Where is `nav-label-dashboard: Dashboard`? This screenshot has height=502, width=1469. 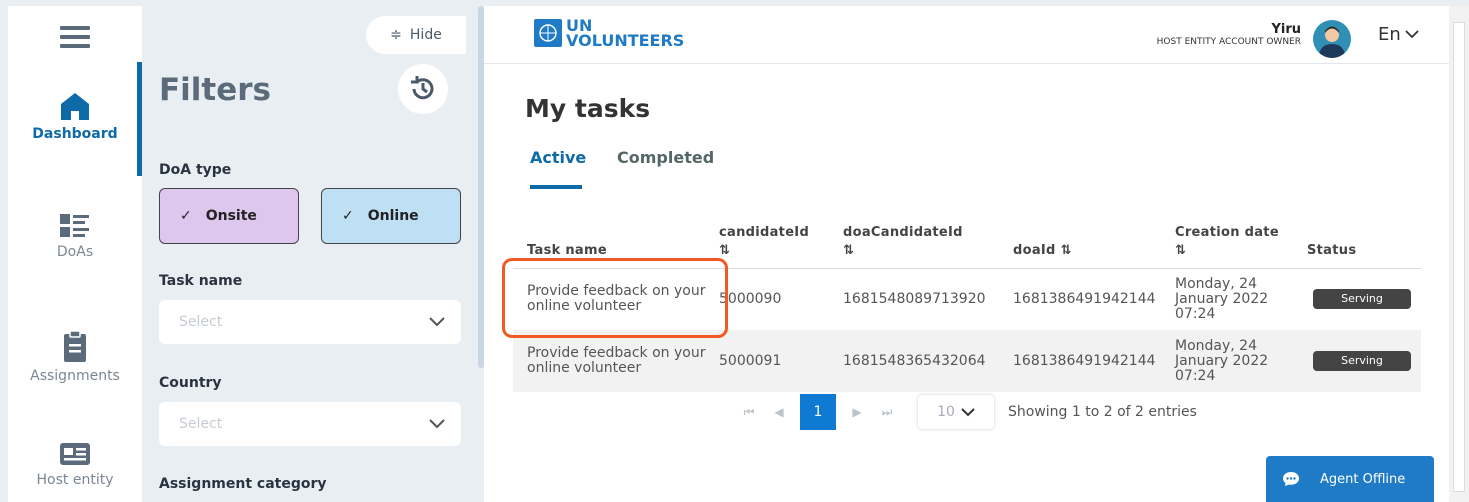 nav-label-dashboard: Dashboard is located at coordinates (75, 134).